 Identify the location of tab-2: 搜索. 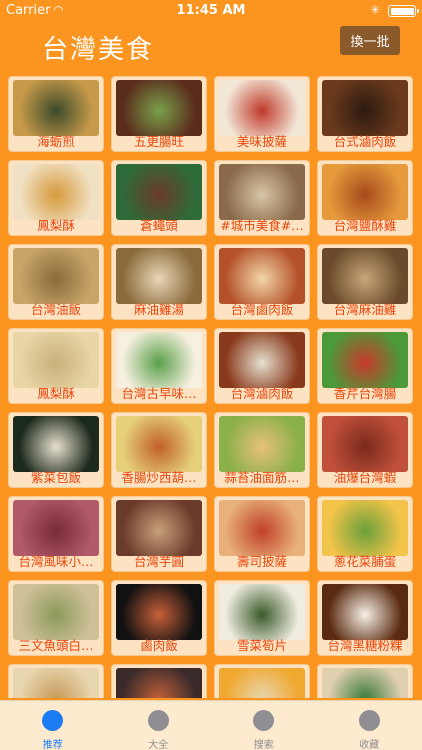
(264, 725).